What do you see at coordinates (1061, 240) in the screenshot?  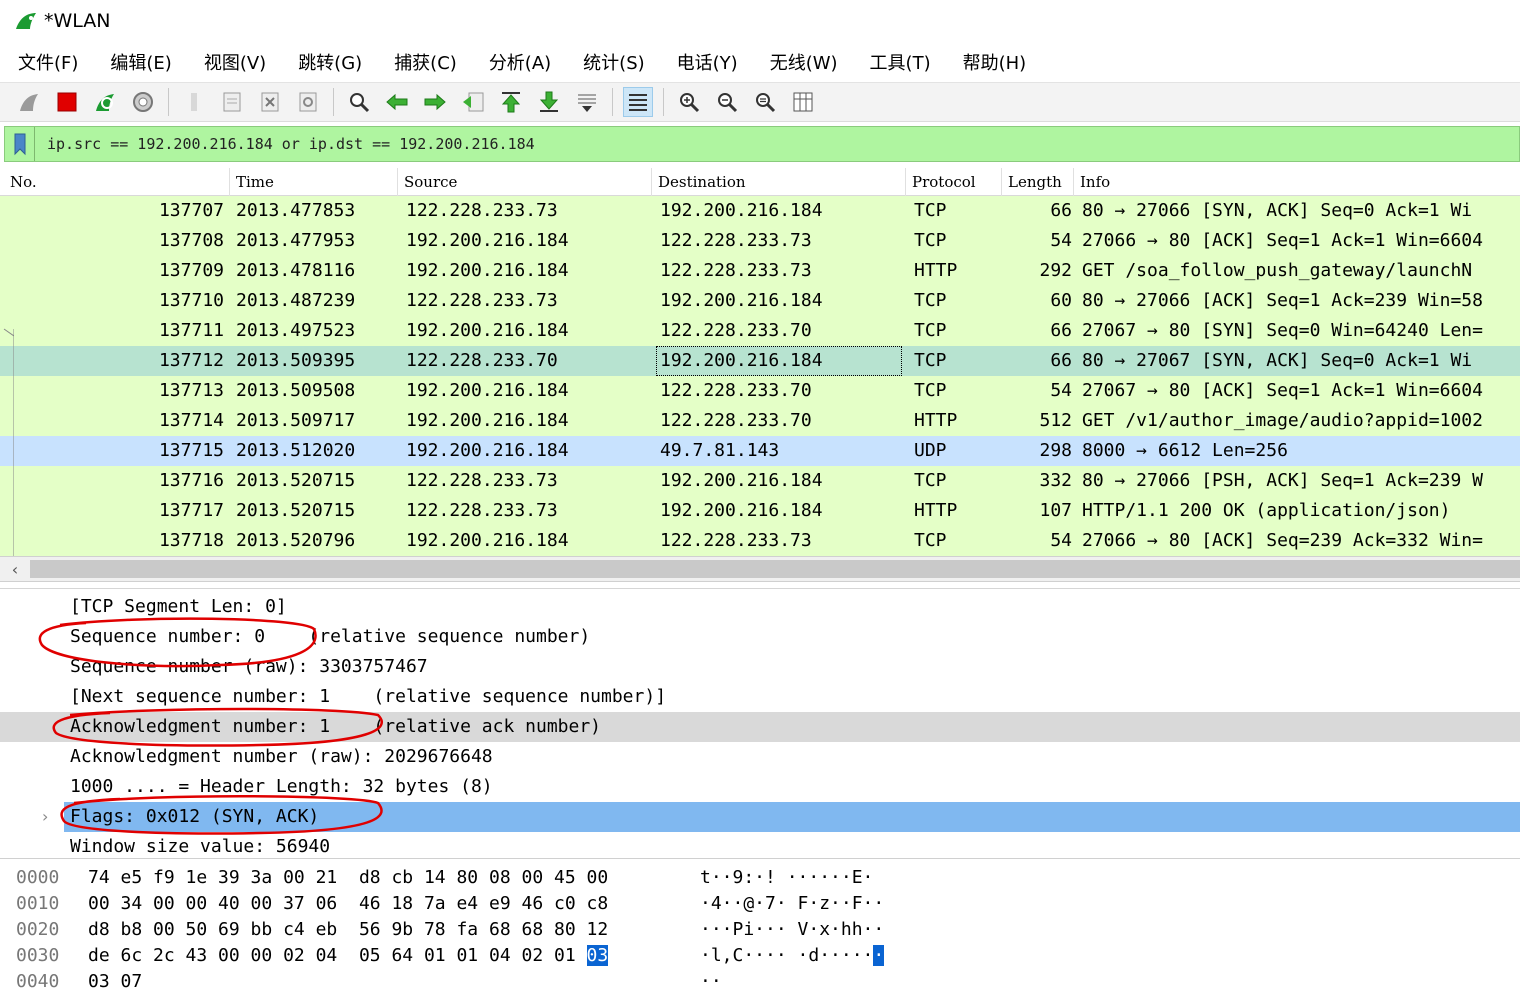 I see `packet-length: 54` at bounding box center [1061, 240].